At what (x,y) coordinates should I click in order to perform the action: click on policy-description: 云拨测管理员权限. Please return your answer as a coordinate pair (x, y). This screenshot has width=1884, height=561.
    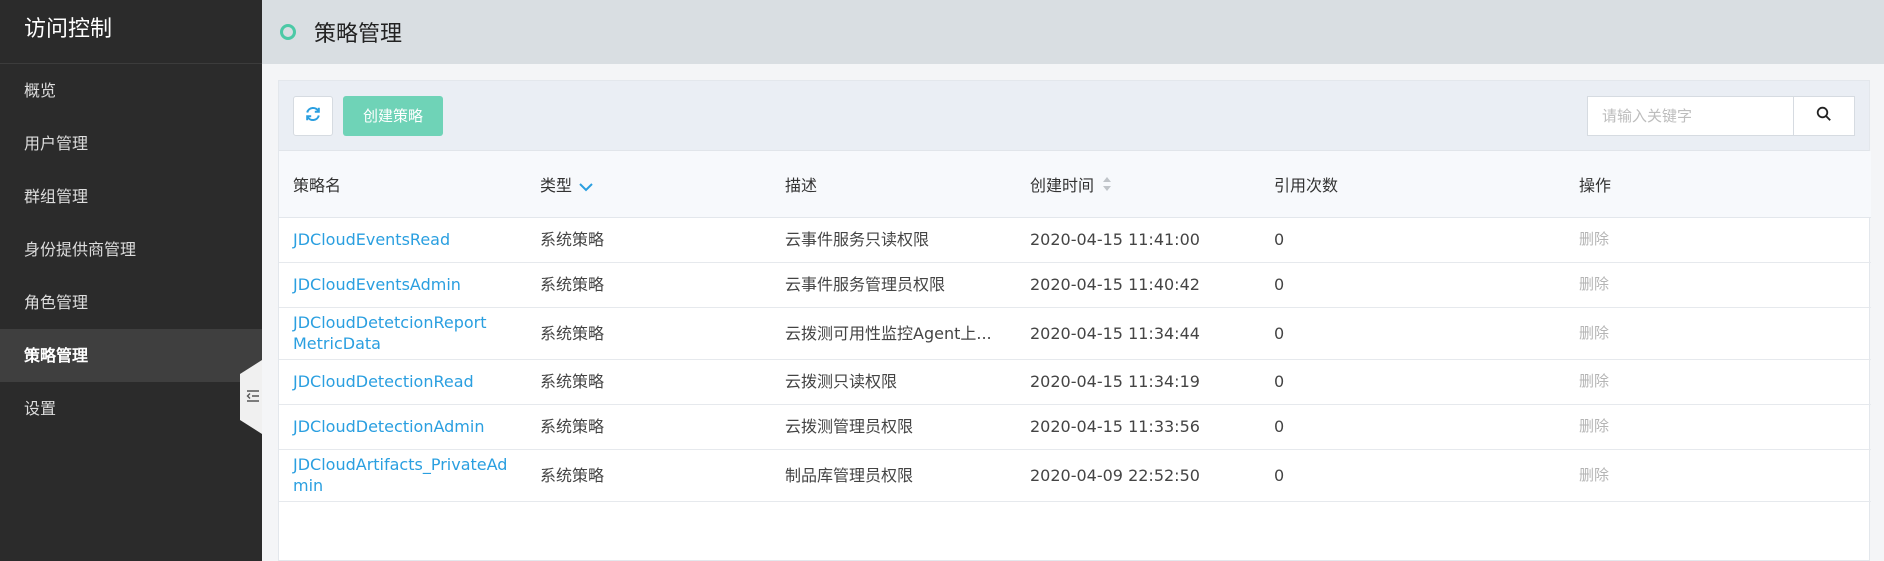
    Looking at the image, I should click on (849, 426).